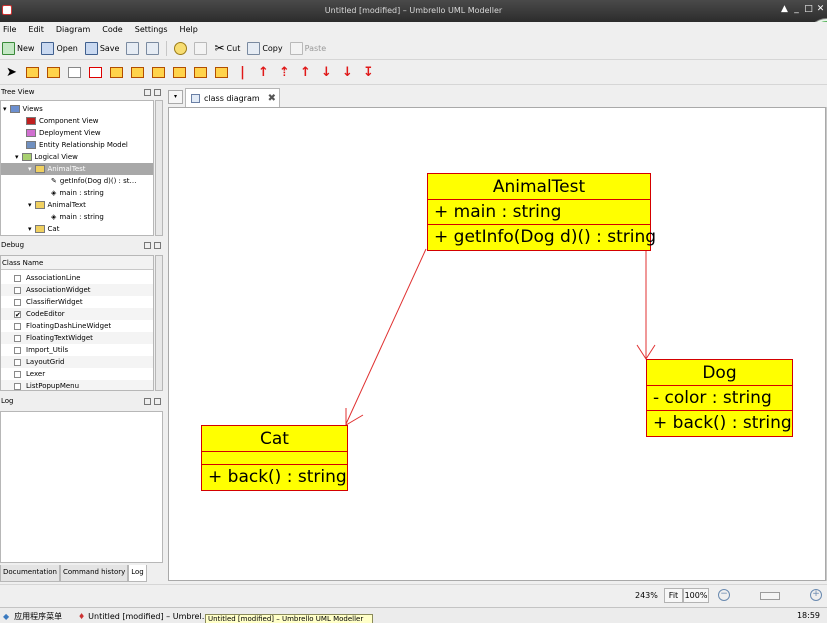  What do you see at coordinates (159, 323) in the screenshot?
I see `debug-scrollbar` at bounding box center [159, 323].